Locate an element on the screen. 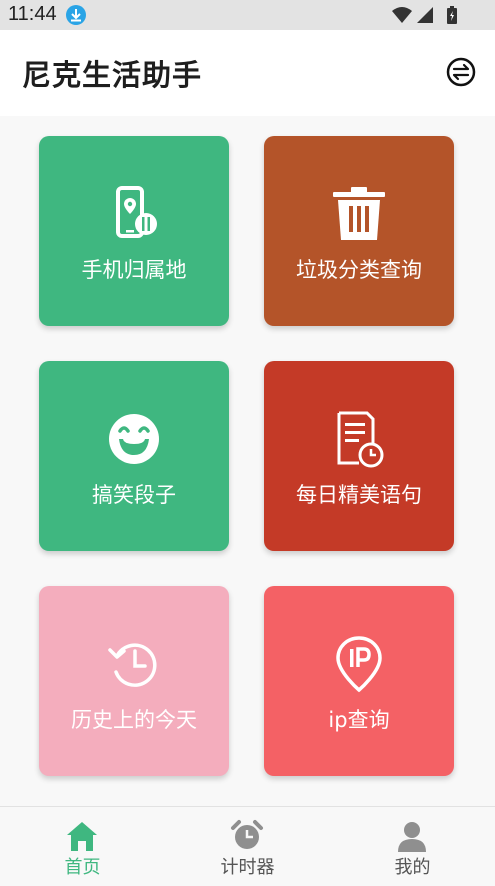 The image size is (495, 886). laughing-face-icon is located at coordinates (134, 439).